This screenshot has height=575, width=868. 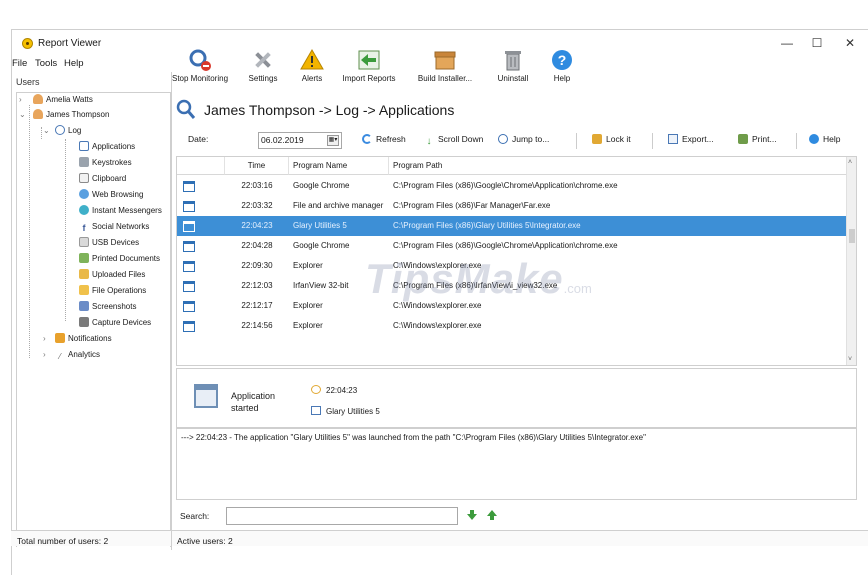 What do you see at coordinates (120, 211) in the screenshot?
I see `tree-item-instant-messengers: Instant Messengers` at bounding box center [120, 211].